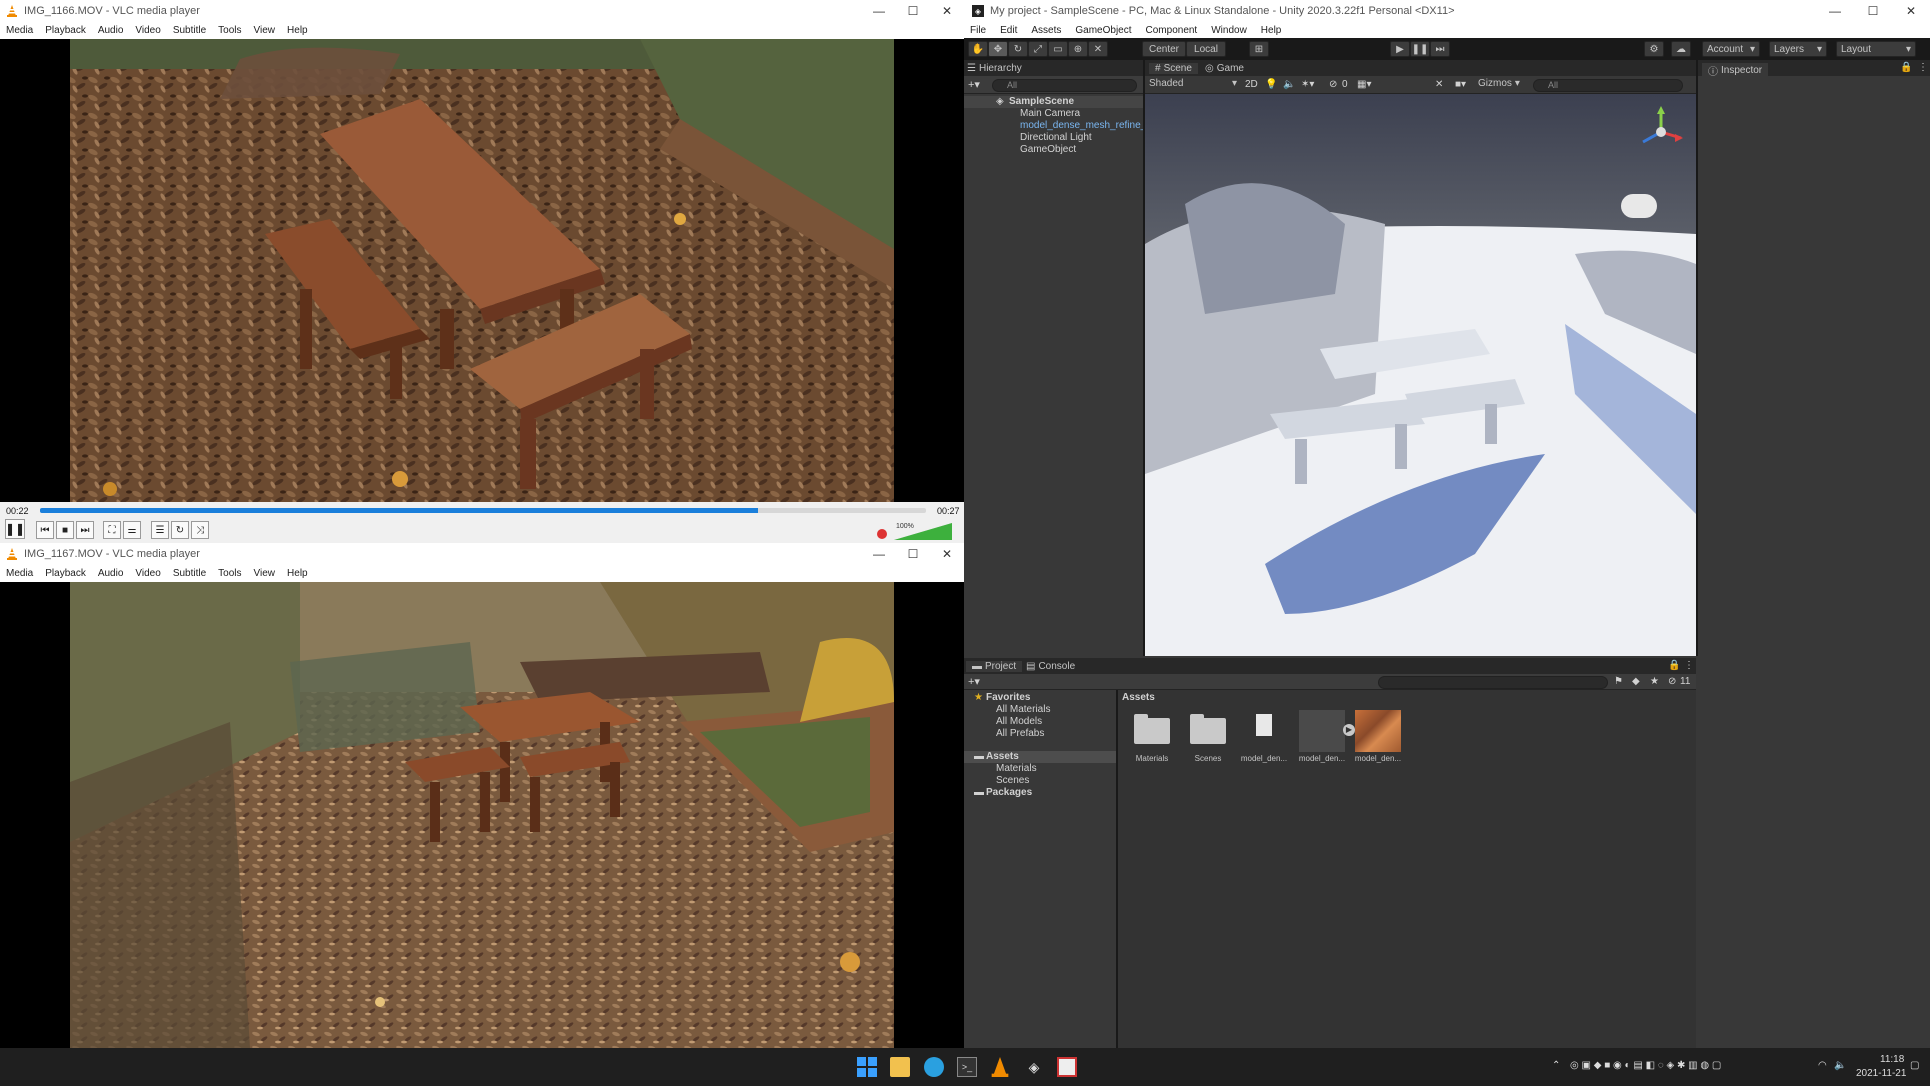 The image size is (1930, 1086). Describe the element at coordinates (1229, 30) in the screenshot. I see `menu-window: Window` at that location.